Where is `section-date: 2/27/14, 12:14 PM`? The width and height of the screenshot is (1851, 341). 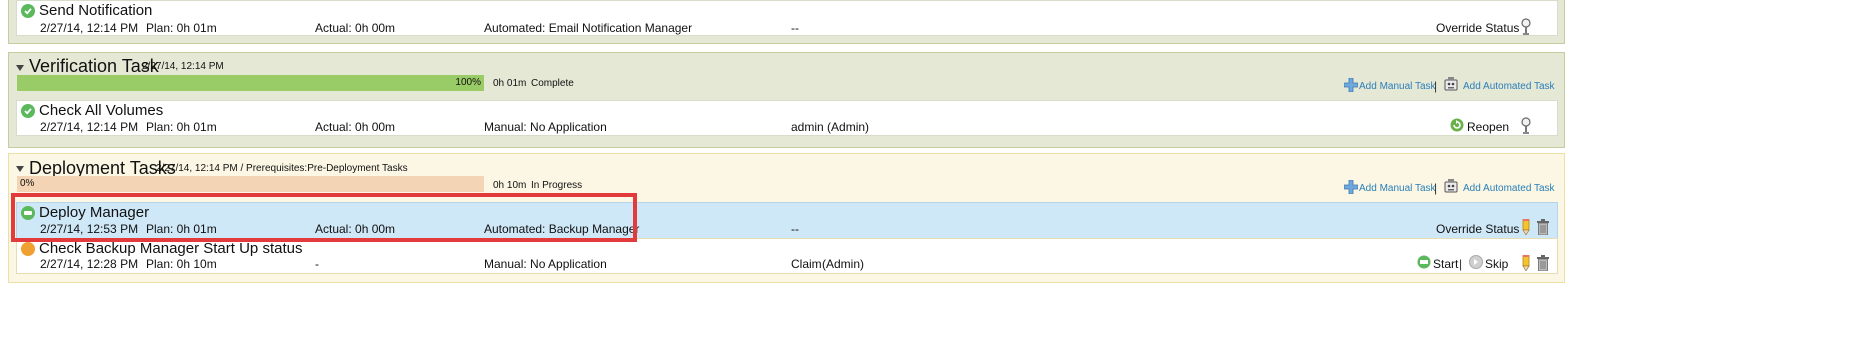
section-date: 2/27/14, 12:14 PM is located at coordinates (183, 66).